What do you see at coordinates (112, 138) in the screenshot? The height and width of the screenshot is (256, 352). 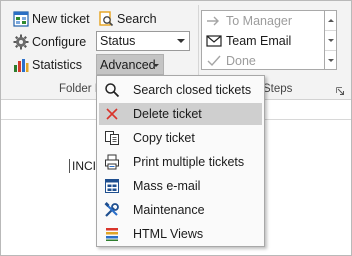 I see `copy-icon` at bounding box center [112, 138].